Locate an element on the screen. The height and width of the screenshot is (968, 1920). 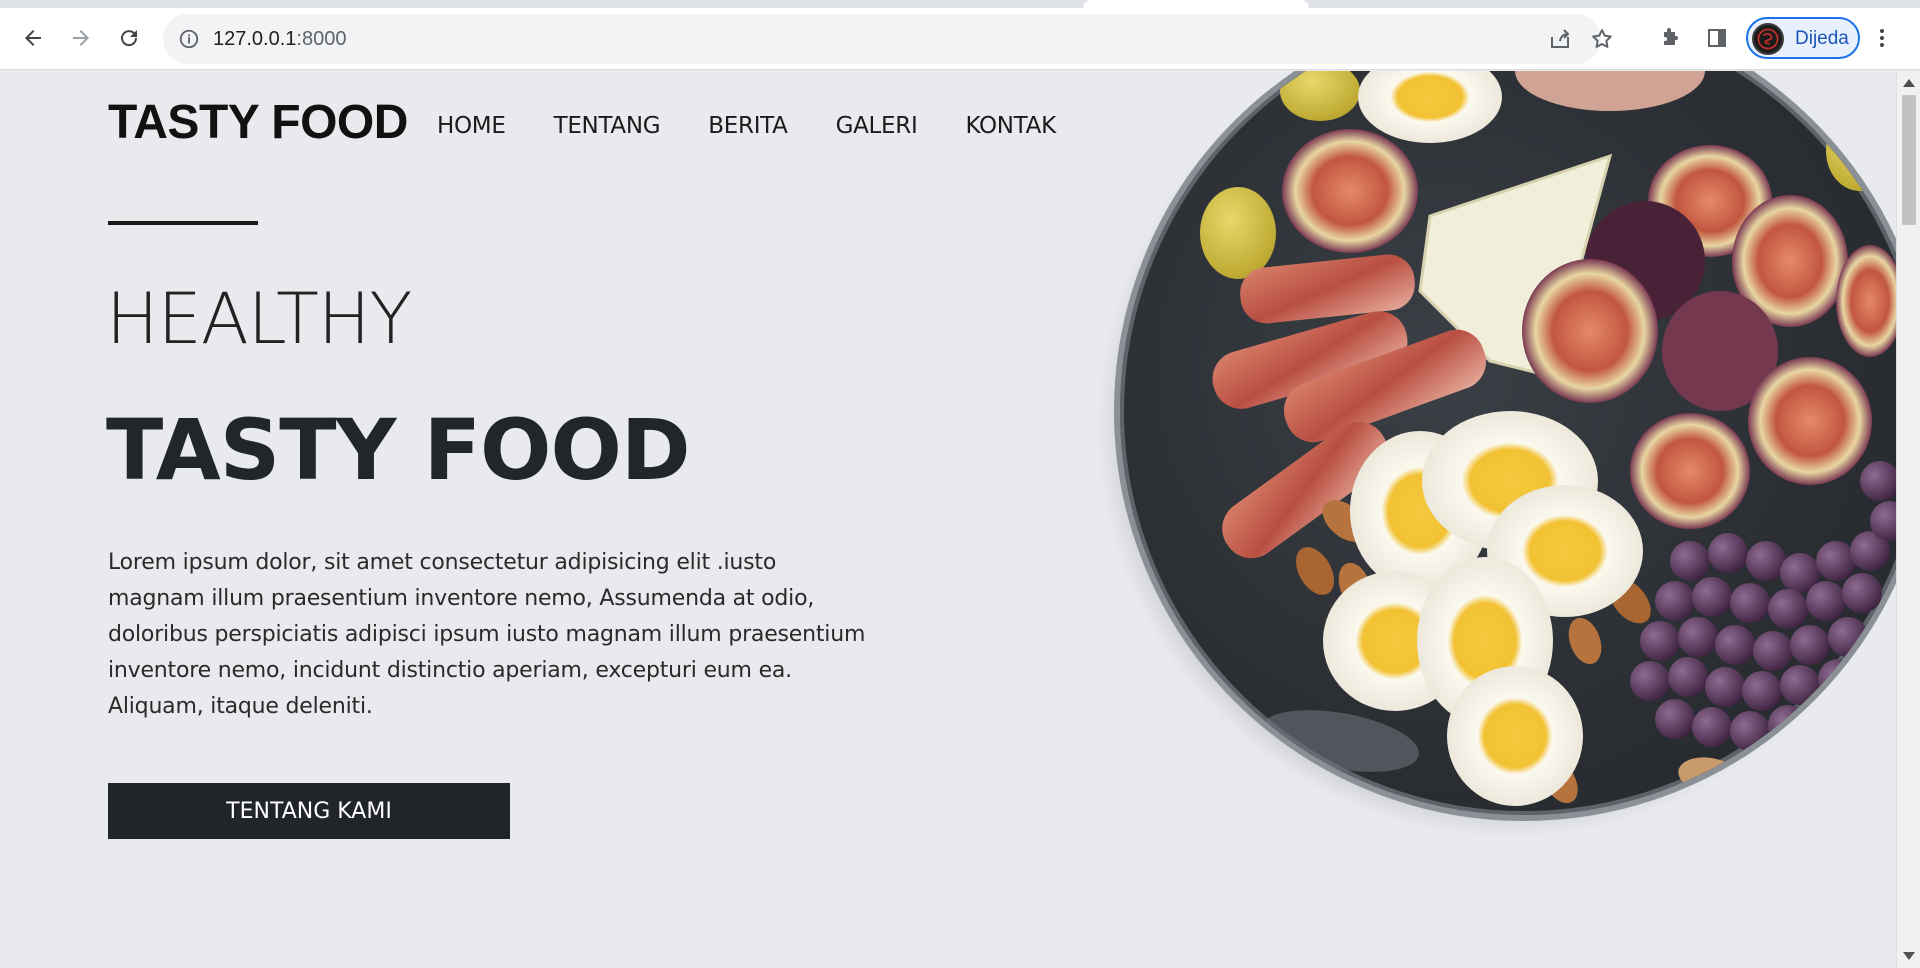
hero-title: TASTY FOOD is located at coordinates (398, 450).